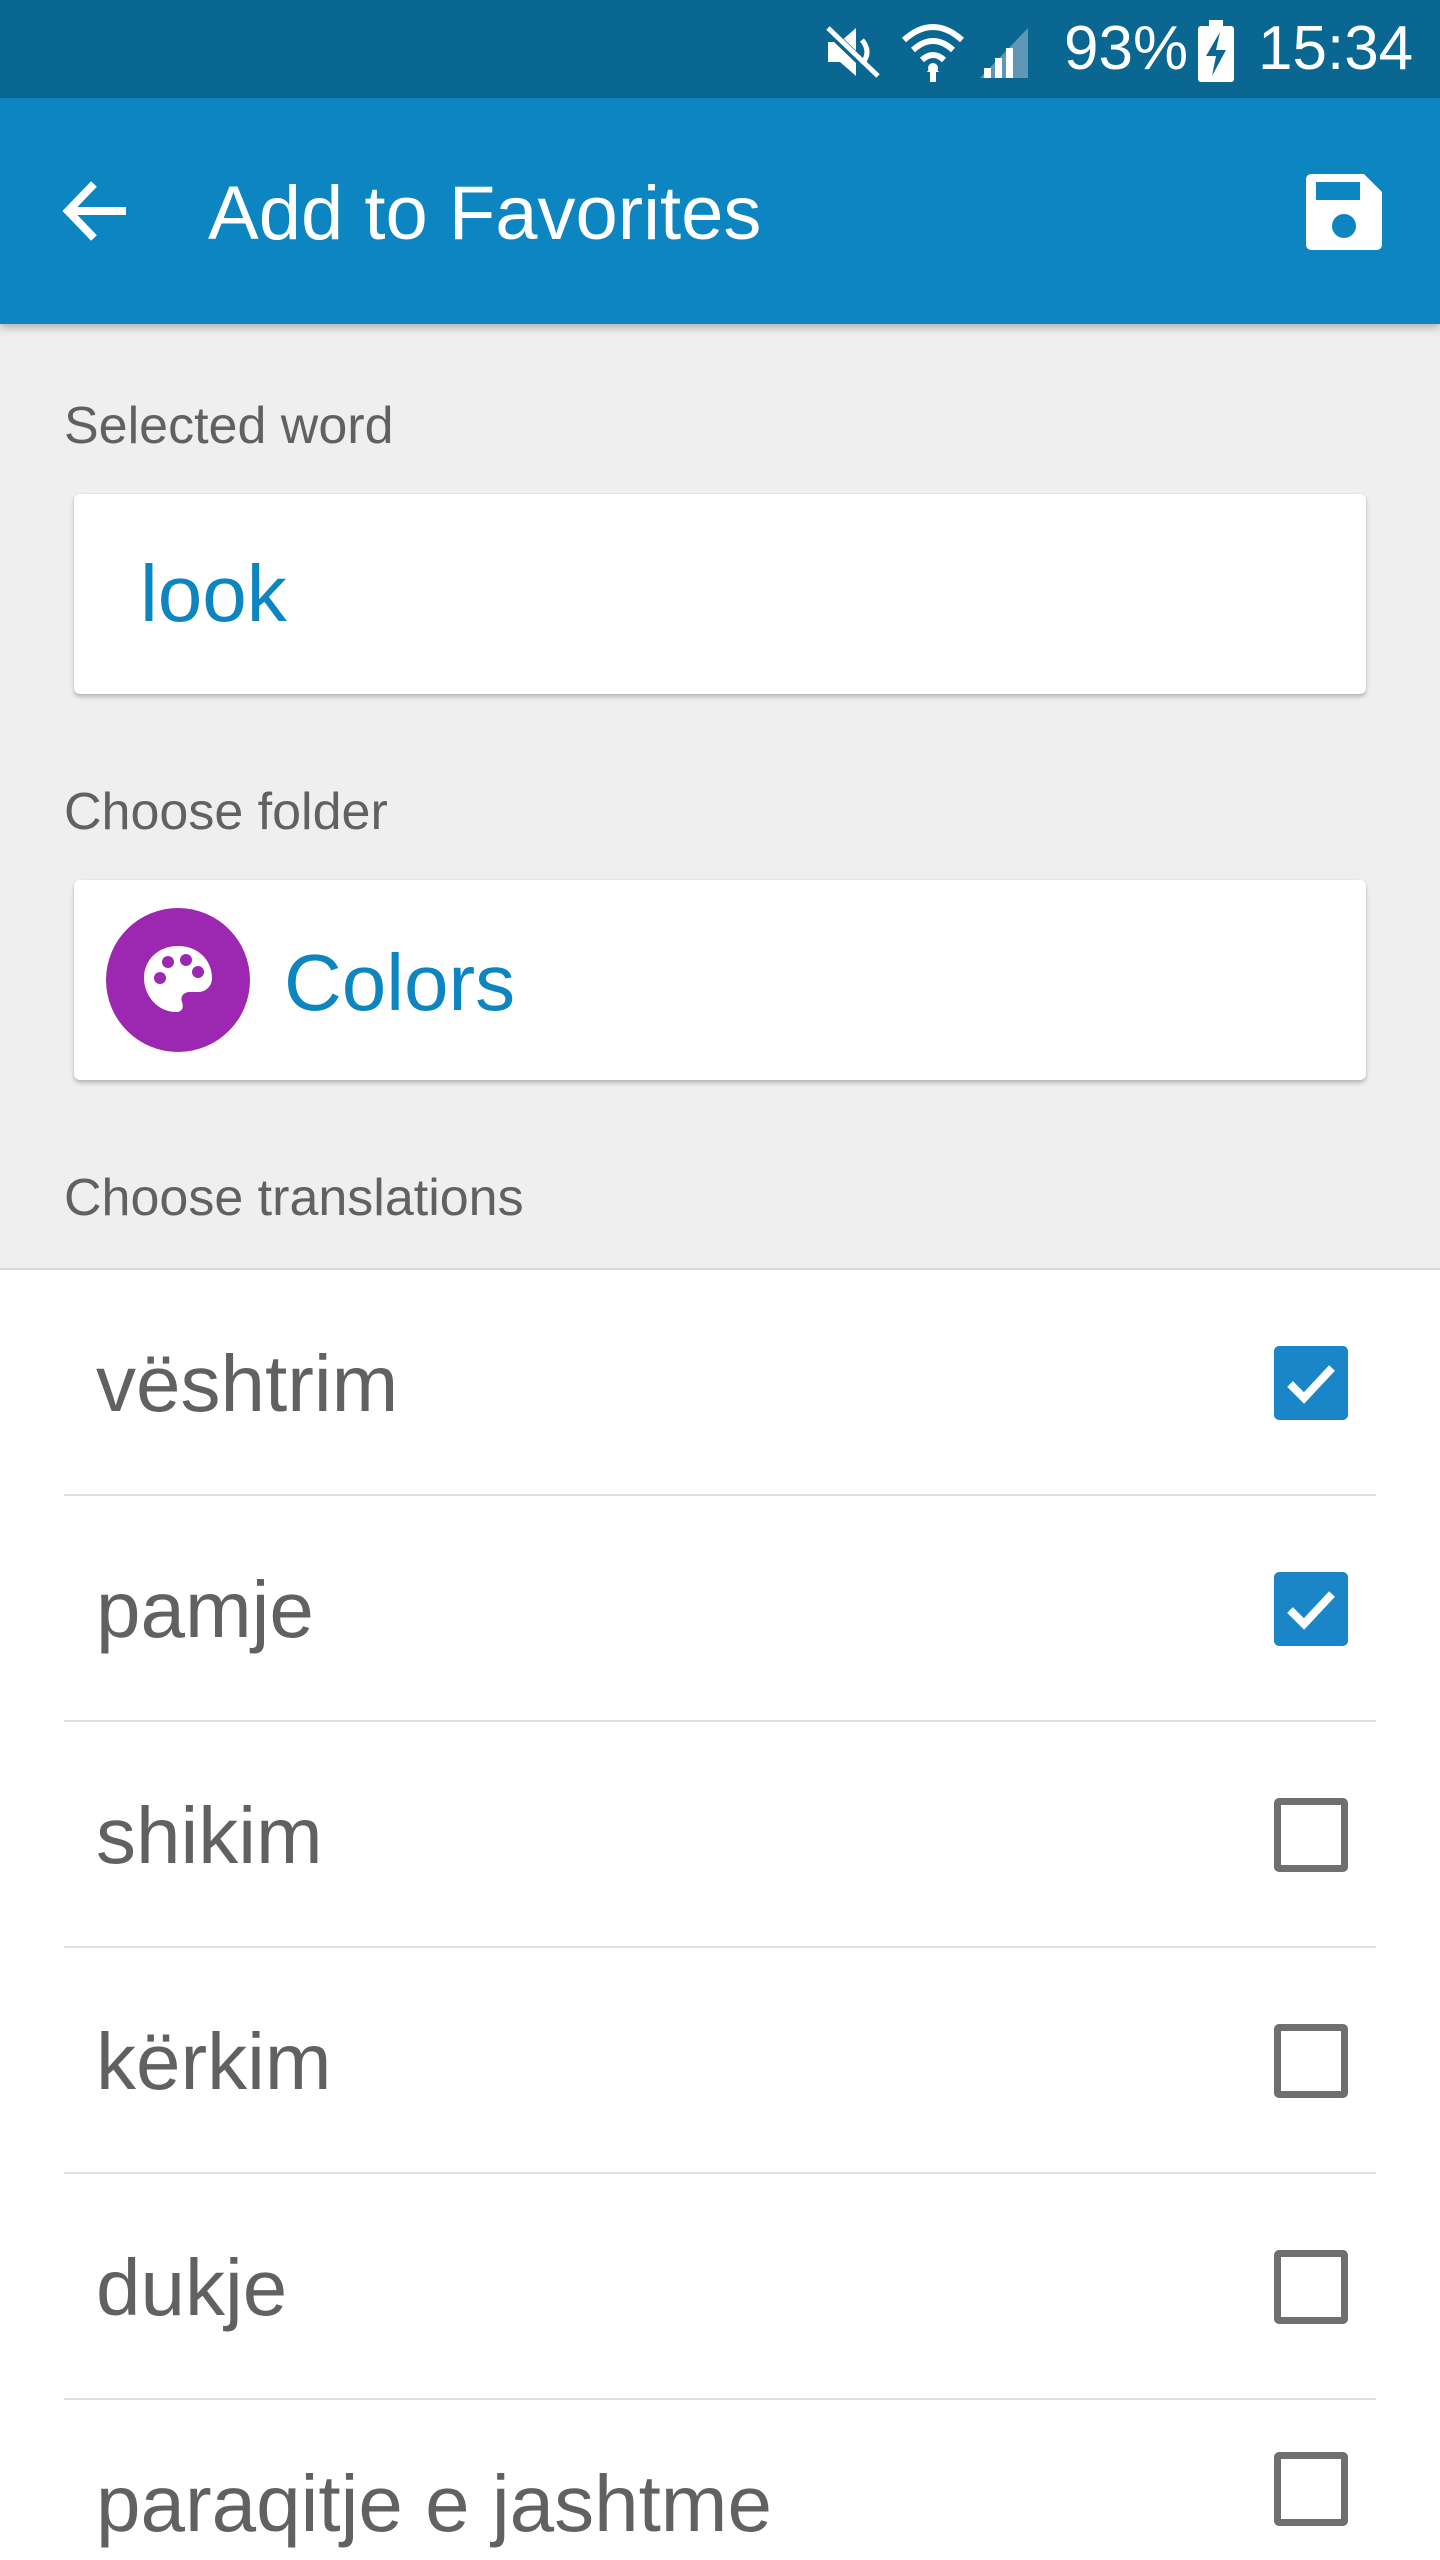 The height and width of the screenshot is (2560, 1440). Describe the element at coordinates (720, 2287) in the screenshot. I see `translation-row: dukje` at that location.